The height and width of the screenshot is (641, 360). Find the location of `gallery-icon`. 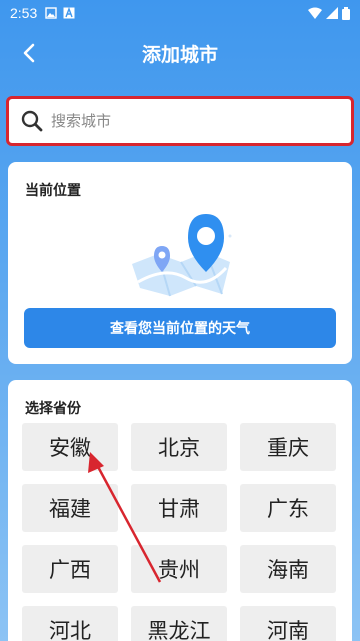

gallery-icon is located at coordinates (51, 13).